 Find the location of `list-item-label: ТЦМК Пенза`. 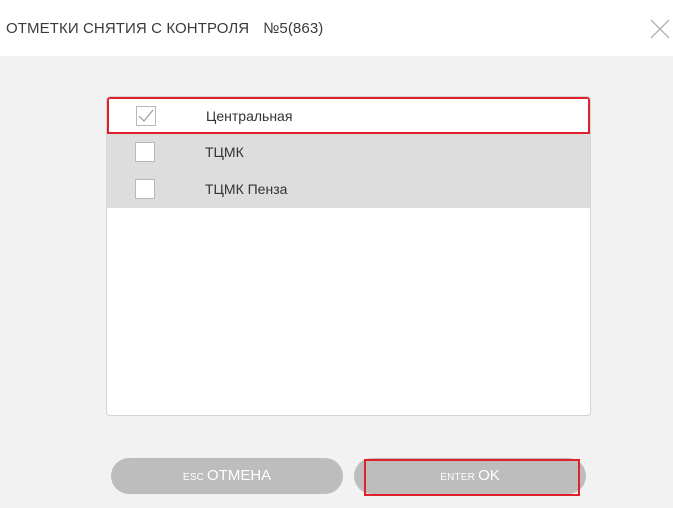

list-item-label: ТЦМК Пенза is located at coordinates (246, 189).